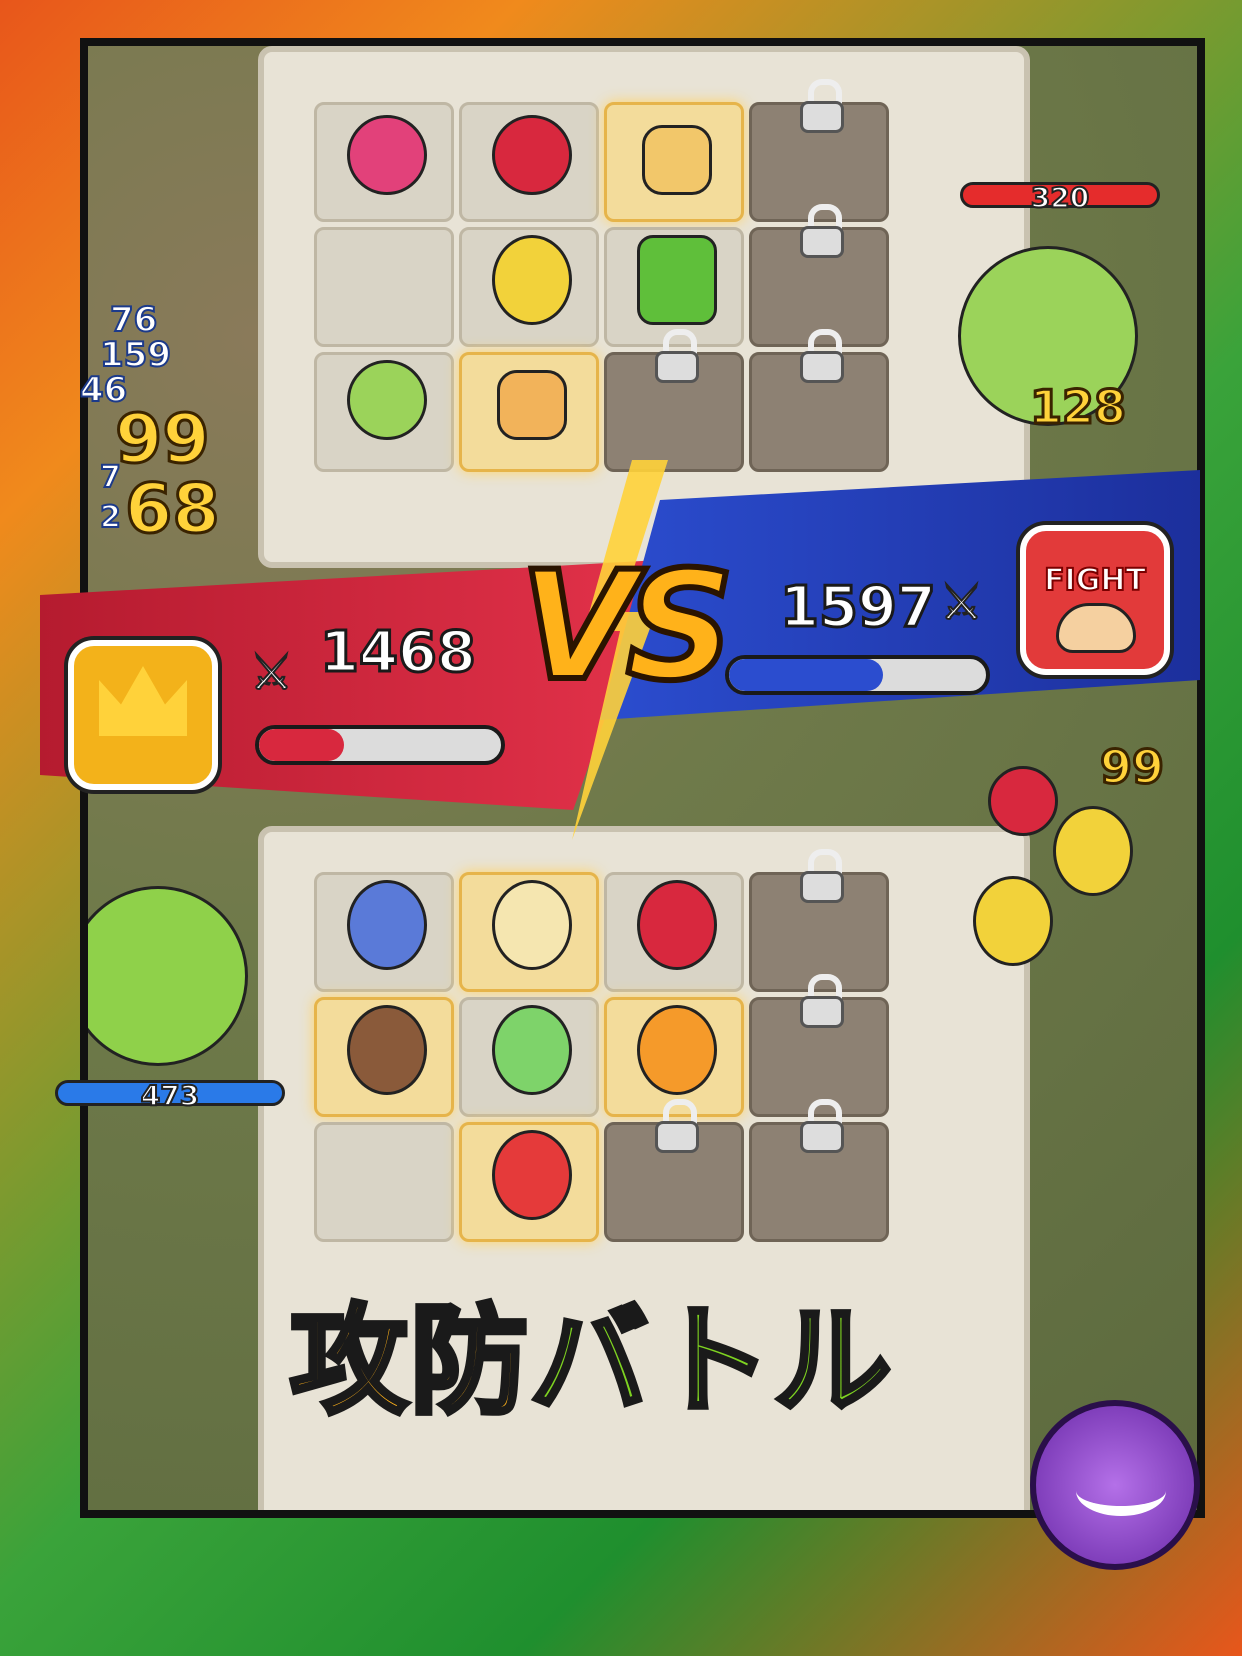  Describe the element at coordinates (110, 517) in the screenshot. I see `damage-number: 2` at that location.